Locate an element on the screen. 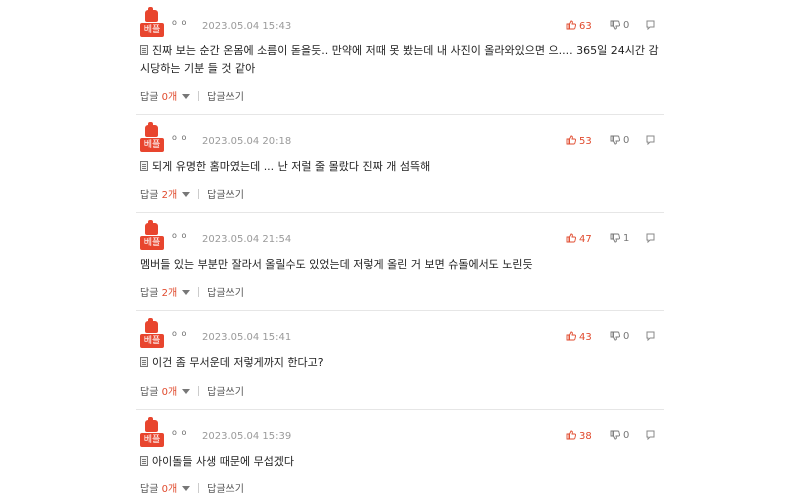 This screenshot has height=502, width=800. like-button: 63 is located at coordinates (579, 26).